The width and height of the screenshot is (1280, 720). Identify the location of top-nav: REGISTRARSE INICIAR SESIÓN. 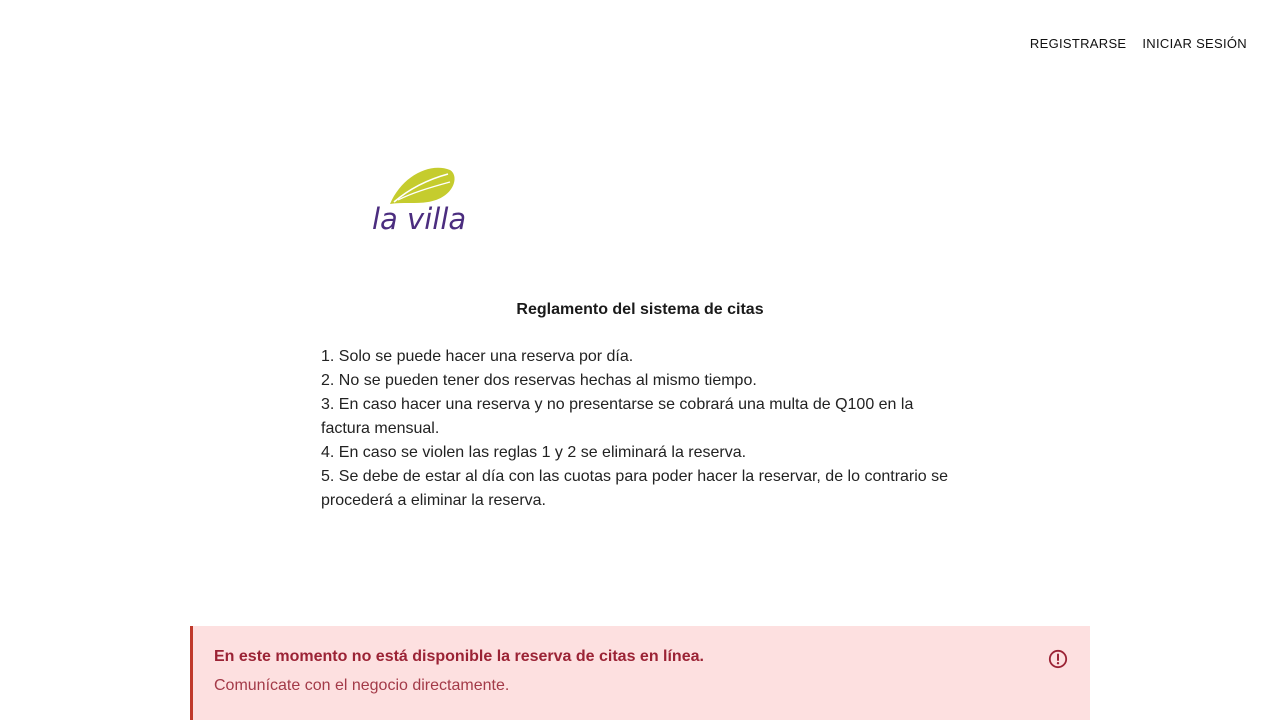
(1138, 43).